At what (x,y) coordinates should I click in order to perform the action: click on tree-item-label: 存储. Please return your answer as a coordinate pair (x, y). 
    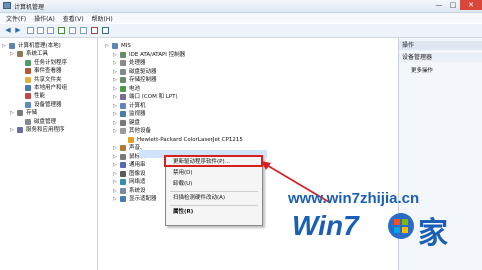
    Looking at the image, I should click on (32, 113).